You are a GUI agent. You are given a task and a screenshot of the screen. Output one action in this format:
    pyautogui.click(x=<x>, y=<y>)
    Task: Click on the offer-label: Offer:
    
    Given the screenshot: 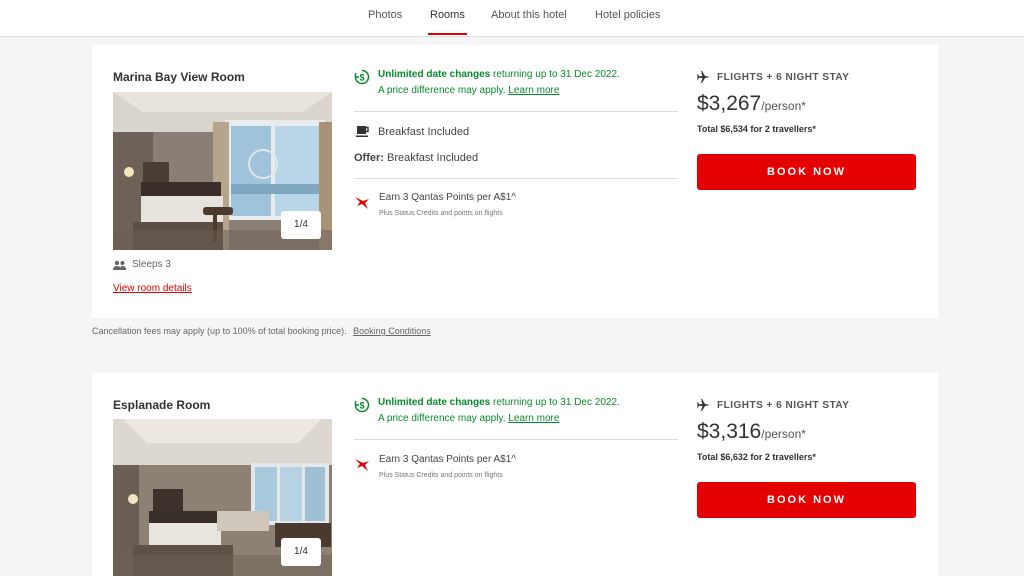 What is the action you would take?
    pyautogui.click(x=369, y=158)
    